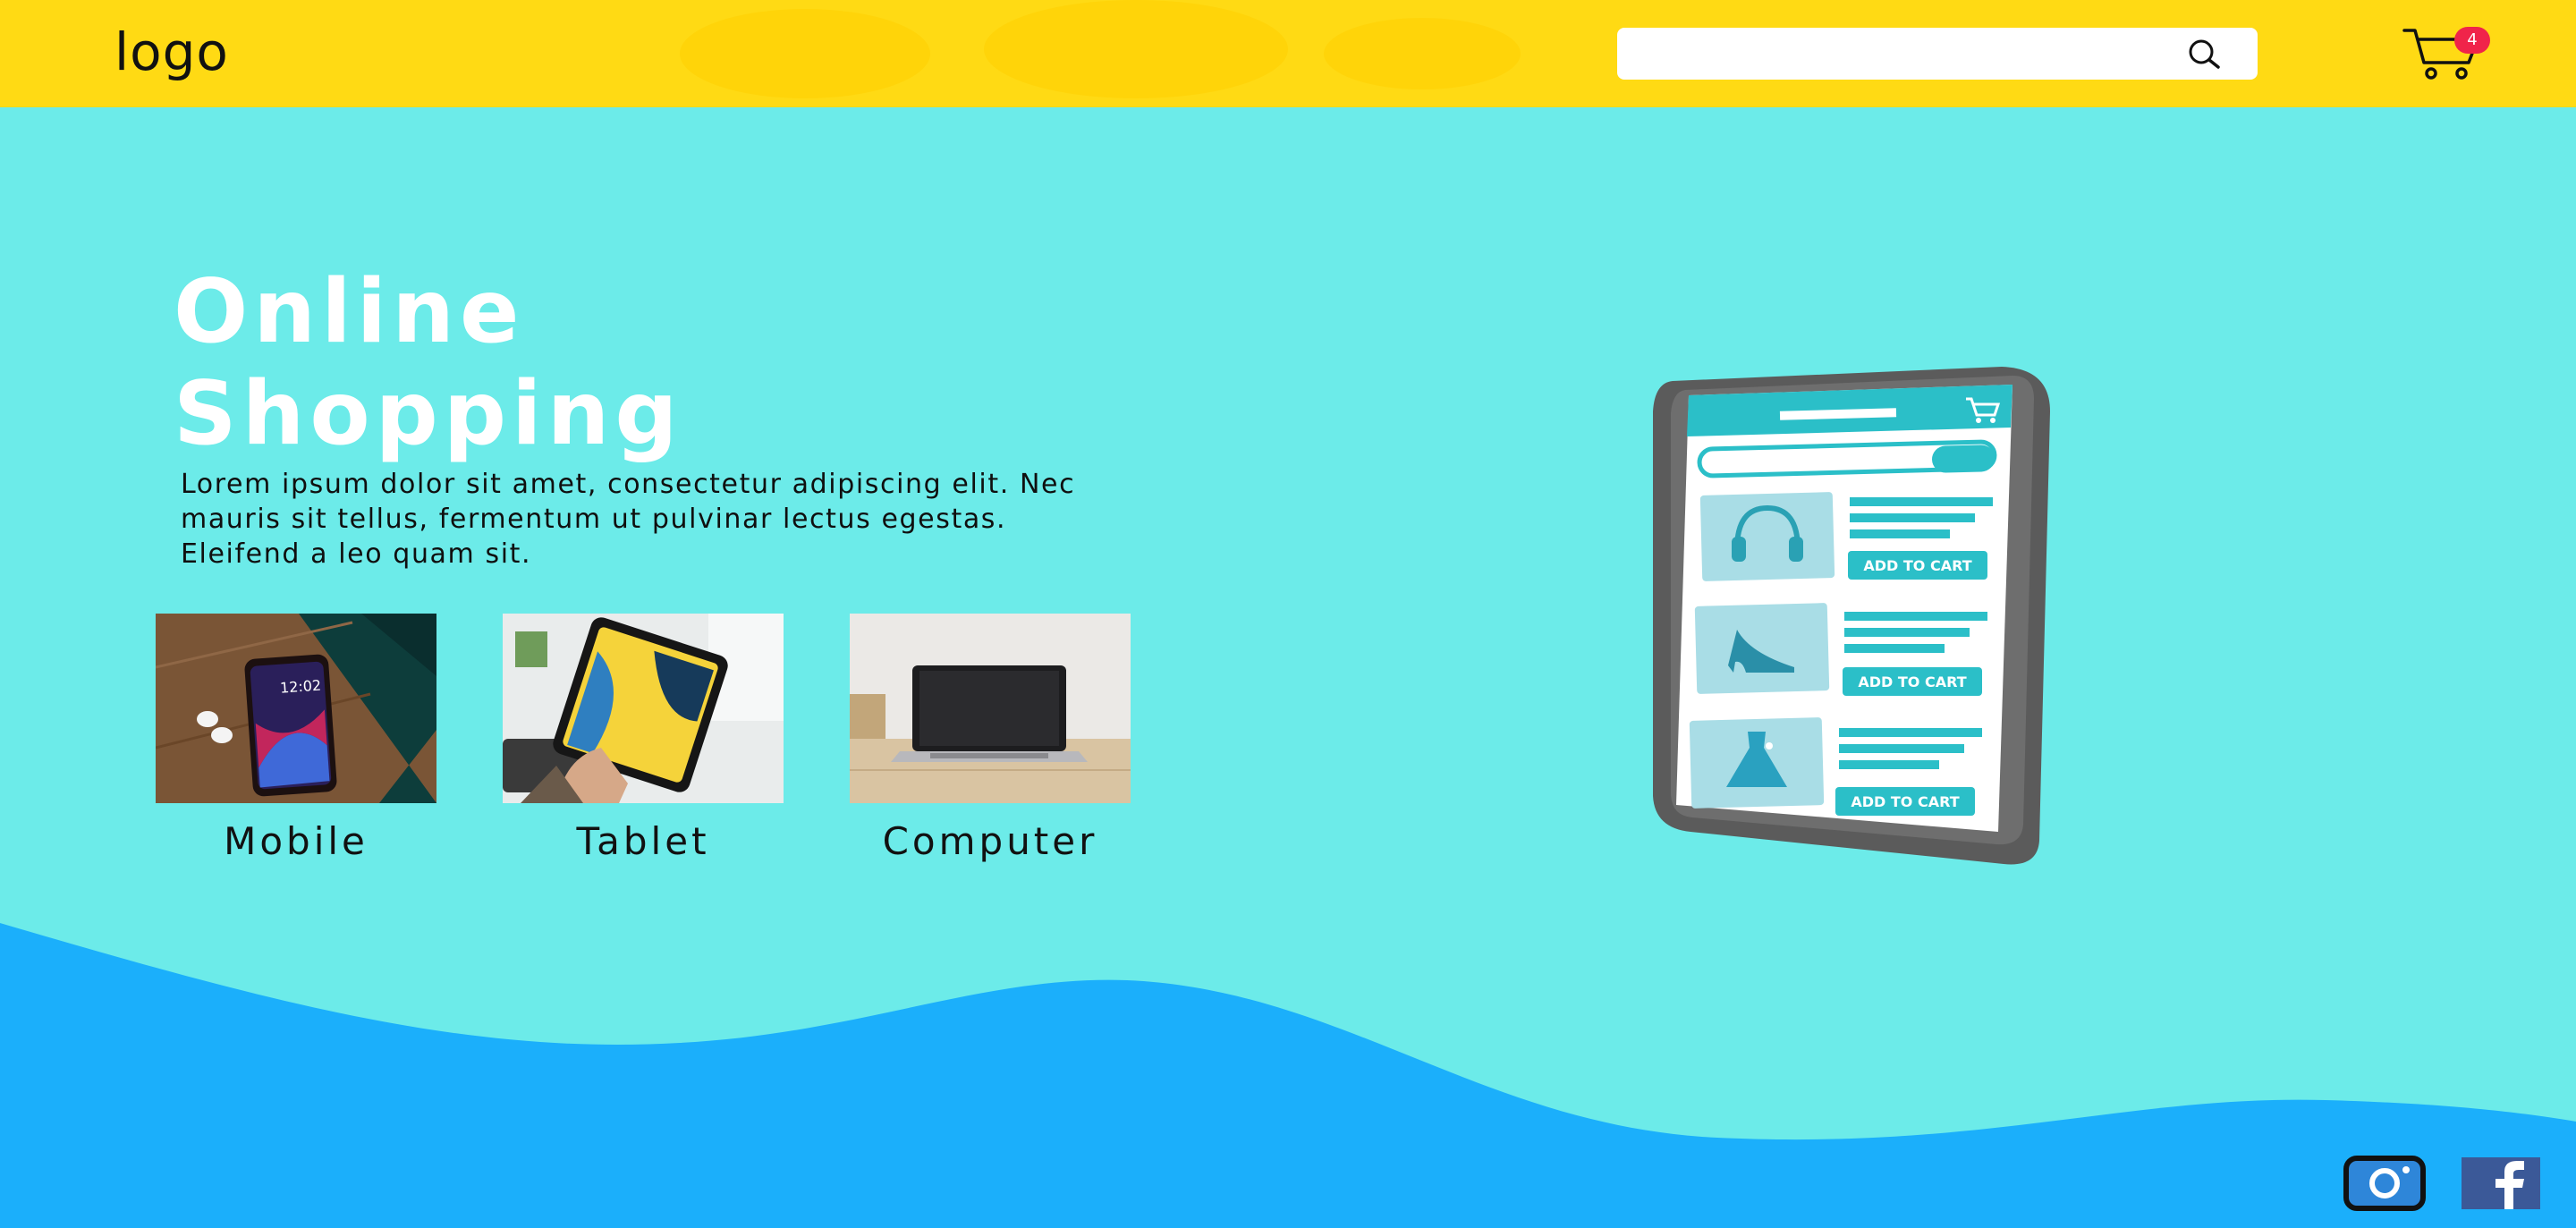 The width and height of the screenshot is (2576, 1228). I want to click on facebook-icon, so click(2501, 1183).